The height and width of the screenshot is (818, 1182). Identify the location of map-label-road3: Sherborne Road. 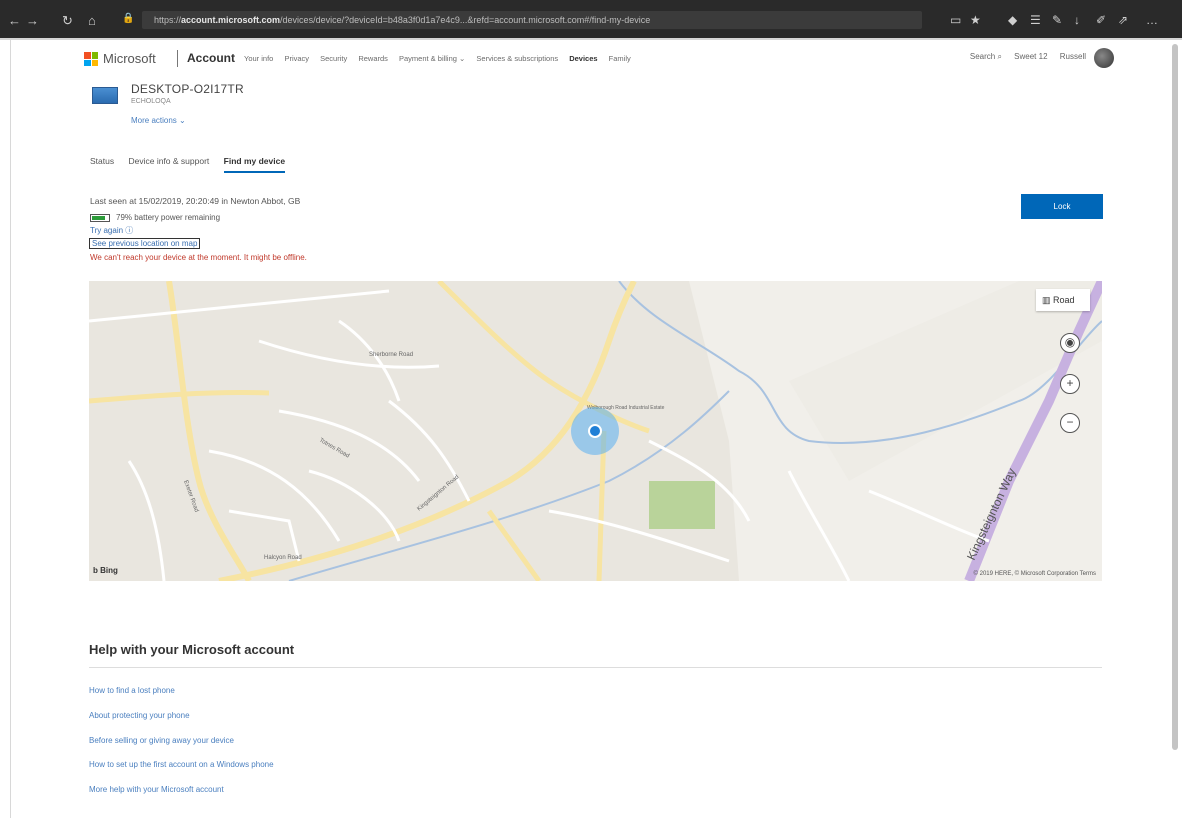
(391, 355).